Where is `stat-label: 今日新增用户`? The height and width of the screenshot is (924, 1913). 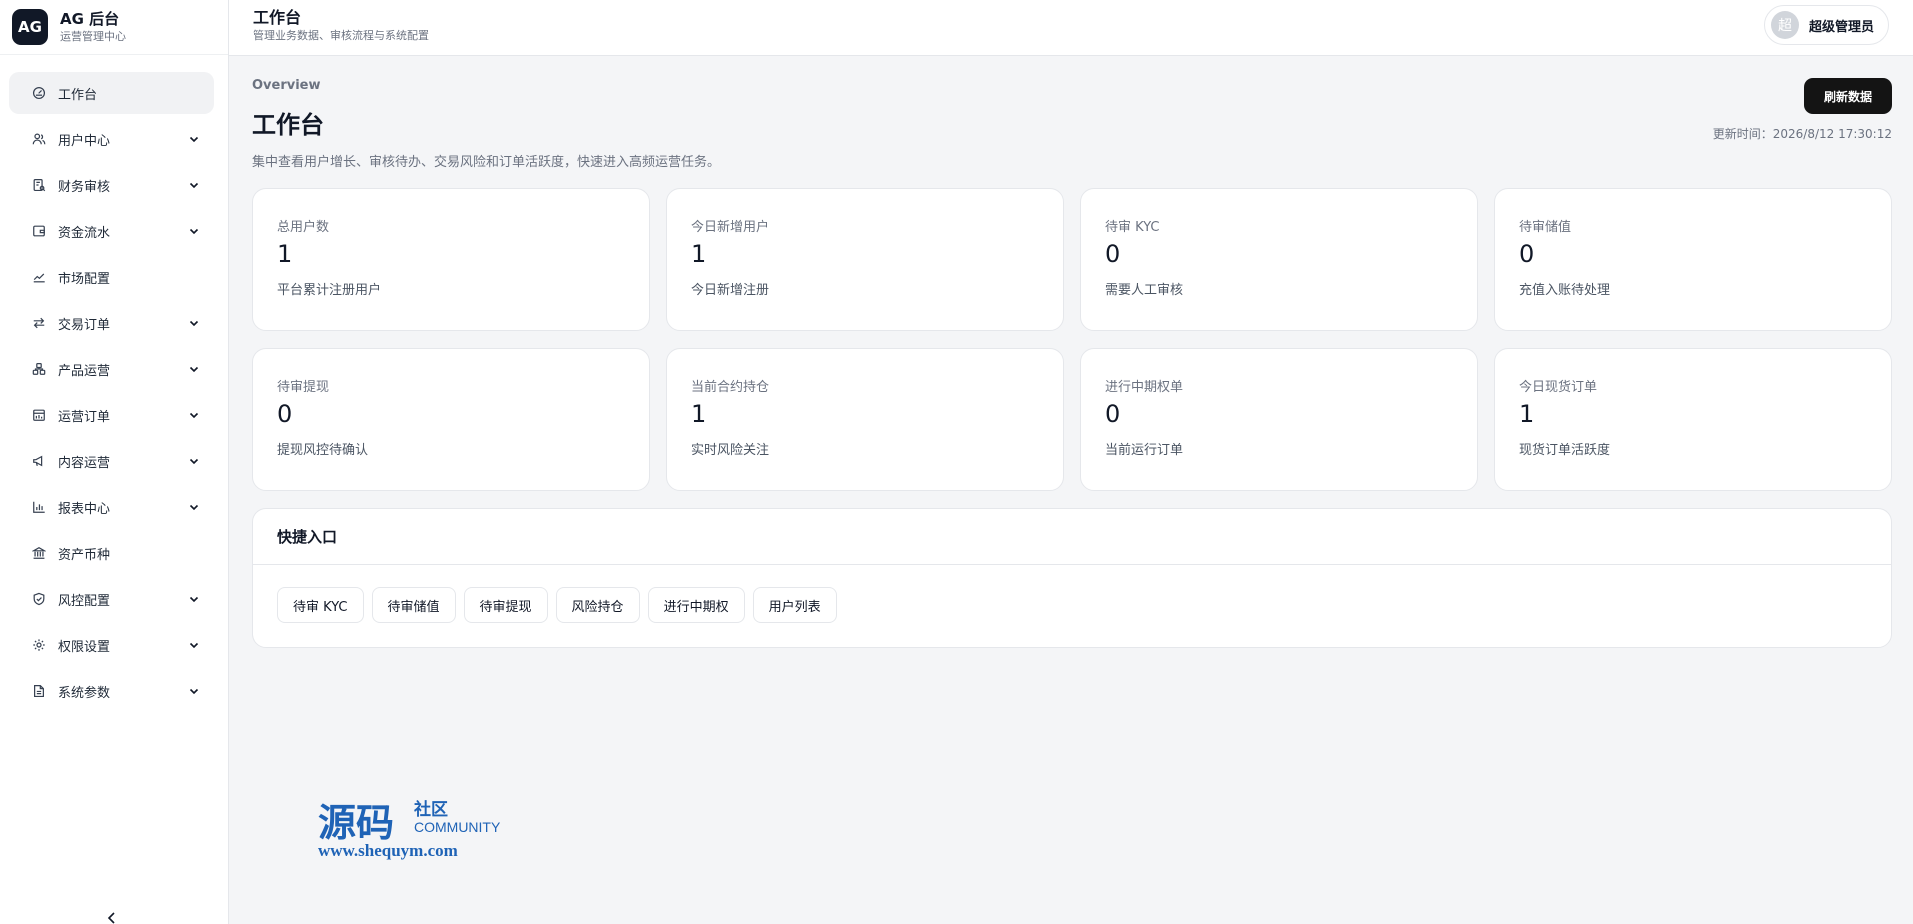
stat-label: 今日新增用户 is located at coordinates (730, 227).